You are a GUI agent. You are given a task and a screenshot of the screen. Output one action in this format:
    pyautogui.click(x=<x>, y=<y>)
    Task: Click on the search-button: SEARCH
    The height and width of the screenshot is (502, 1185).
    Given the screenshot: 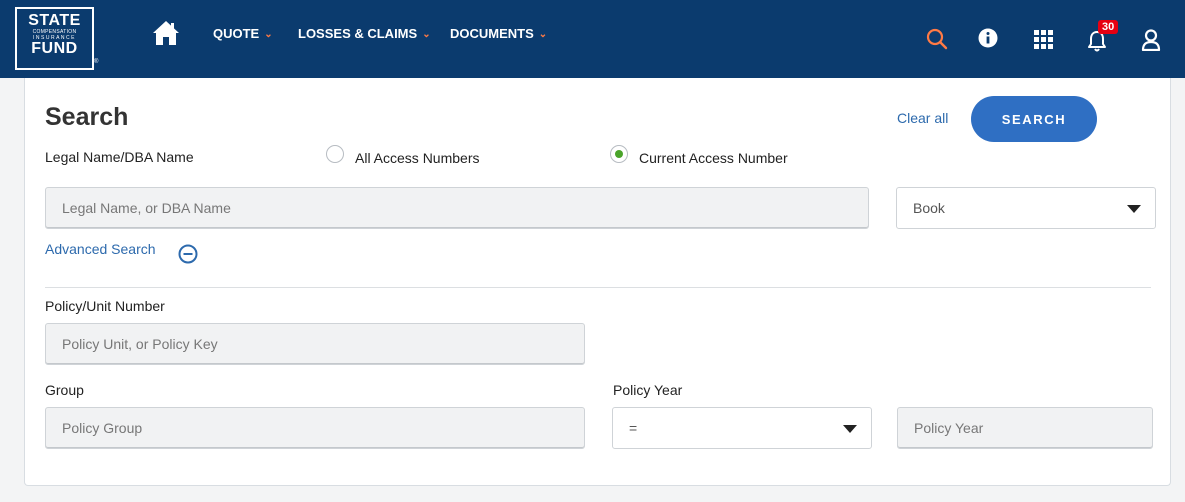 What is the action you would take?
    pyautogui.click(x=1034, y=119)
    